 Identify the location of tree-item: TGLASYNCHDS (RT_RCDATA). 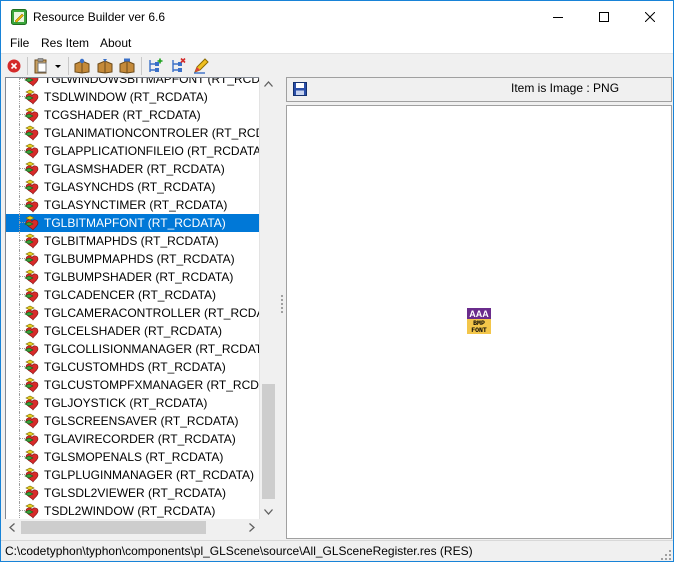
(135, 187).